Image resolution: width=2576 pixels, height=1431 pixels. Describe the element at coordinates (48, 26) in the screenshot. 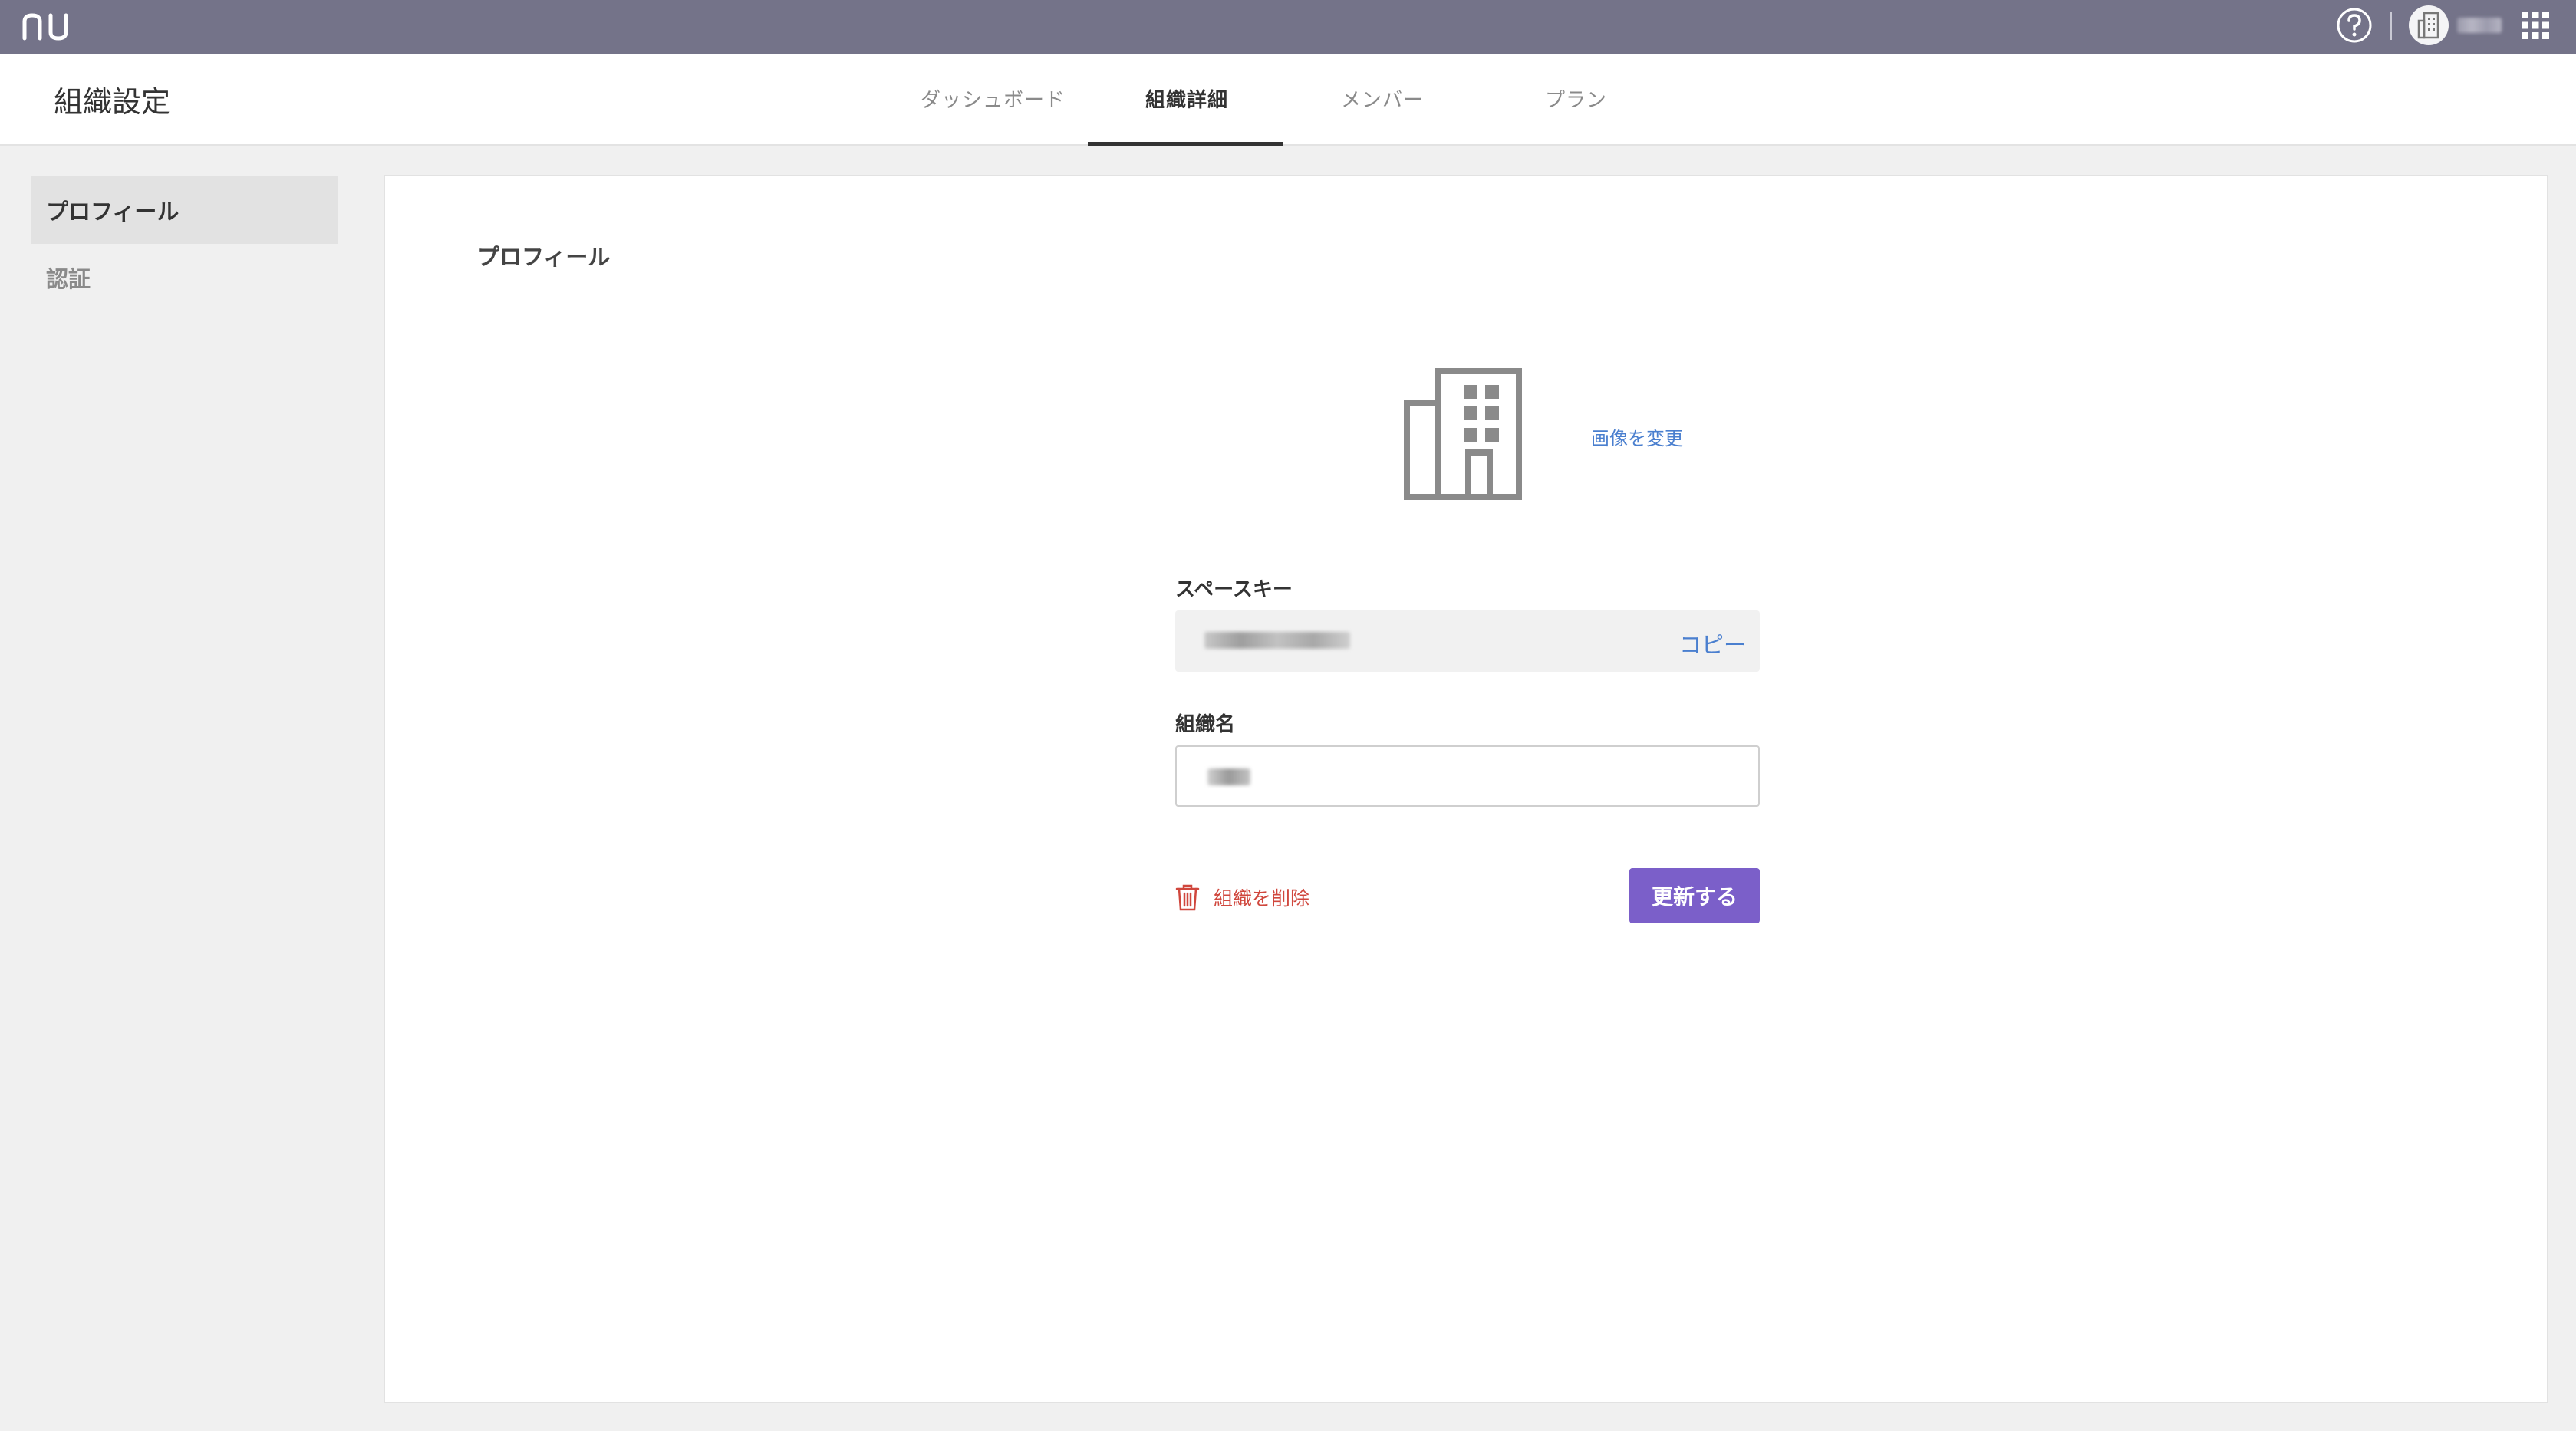

I see `nu-logo` at that location.